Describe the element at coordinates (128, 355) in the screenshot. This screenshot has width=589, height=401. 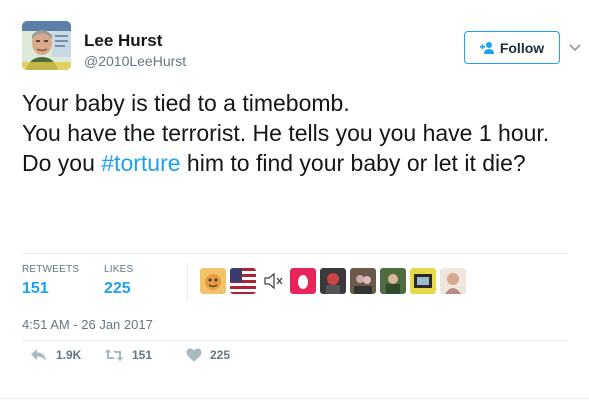
I see `retweet-button: 151` at that location.